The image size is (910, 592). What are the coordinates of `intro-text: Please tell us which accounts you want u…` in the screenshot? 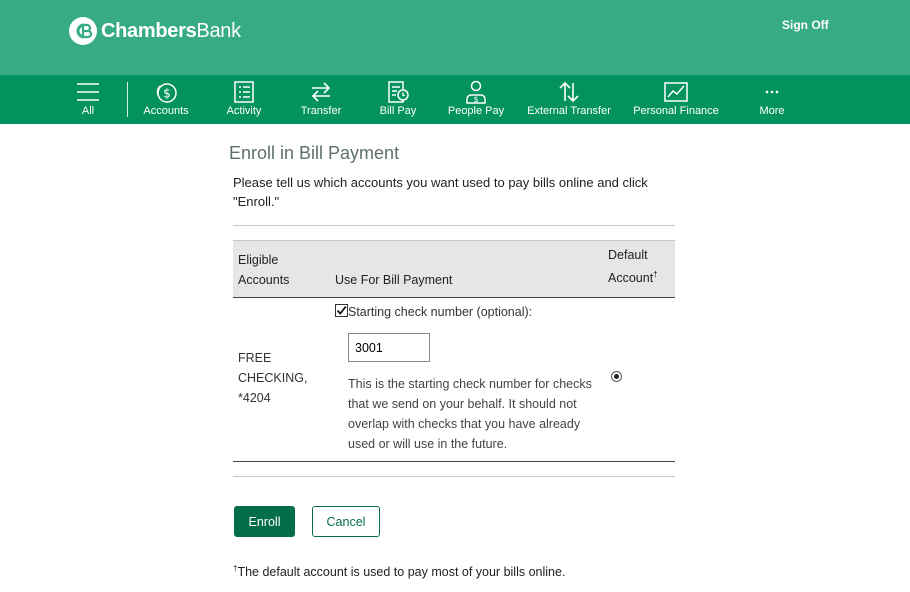 It's located at (440, 192).